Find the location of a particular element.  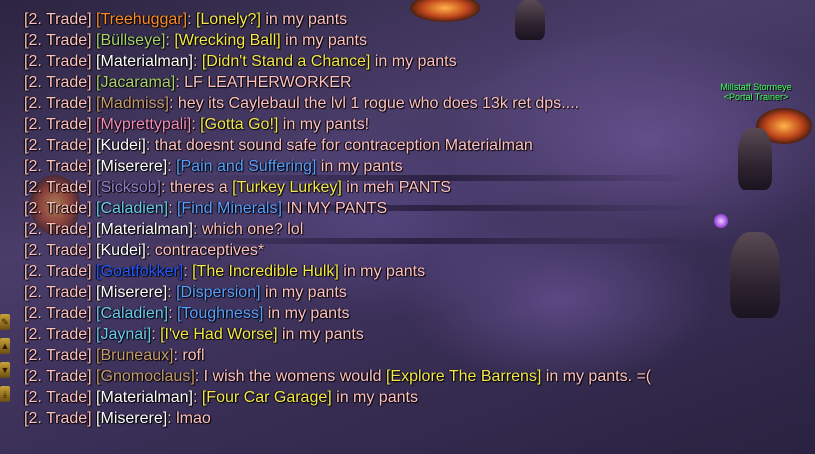

chat-item-link: [Gotta Go!] is located at coordinates (239, 124).